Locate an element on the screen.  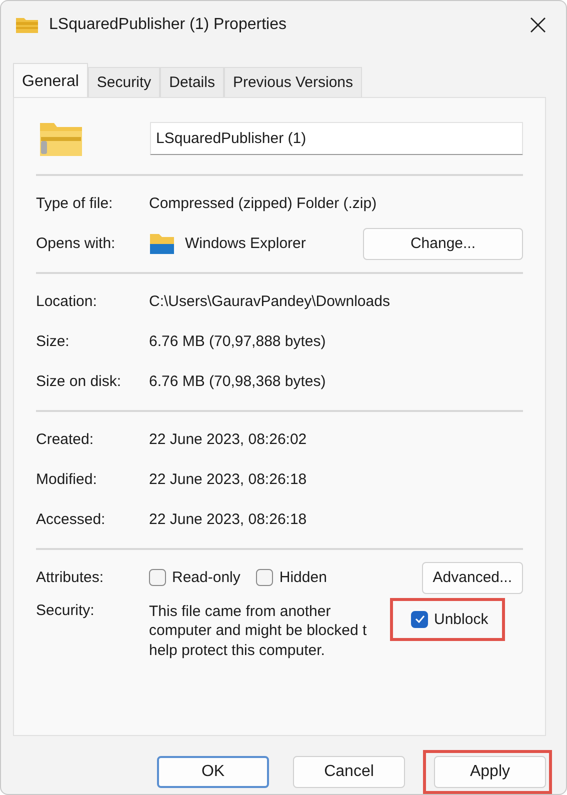
tab: Security is located at coordinates (124, 81).